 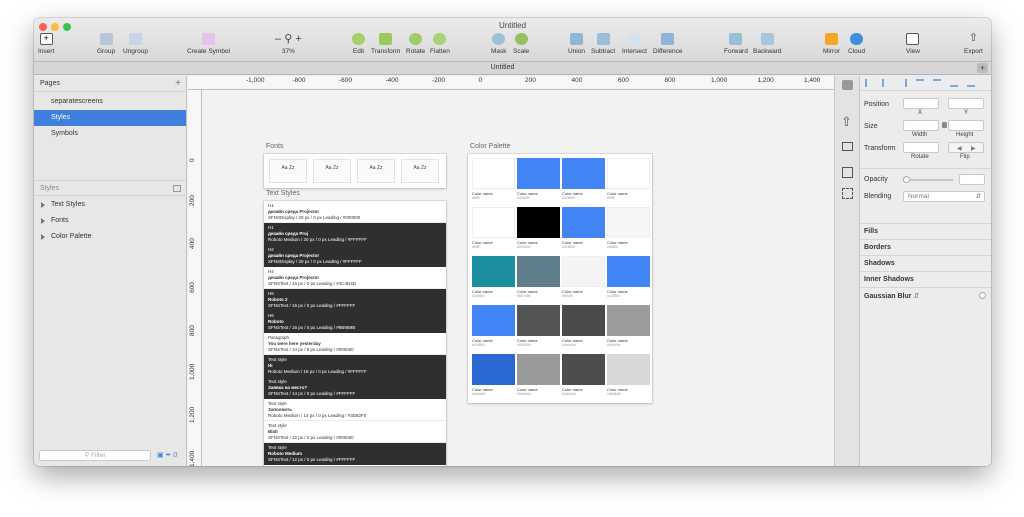 I want to click on flip-horizontal-icon: ◀, so click(x=959, y=148).